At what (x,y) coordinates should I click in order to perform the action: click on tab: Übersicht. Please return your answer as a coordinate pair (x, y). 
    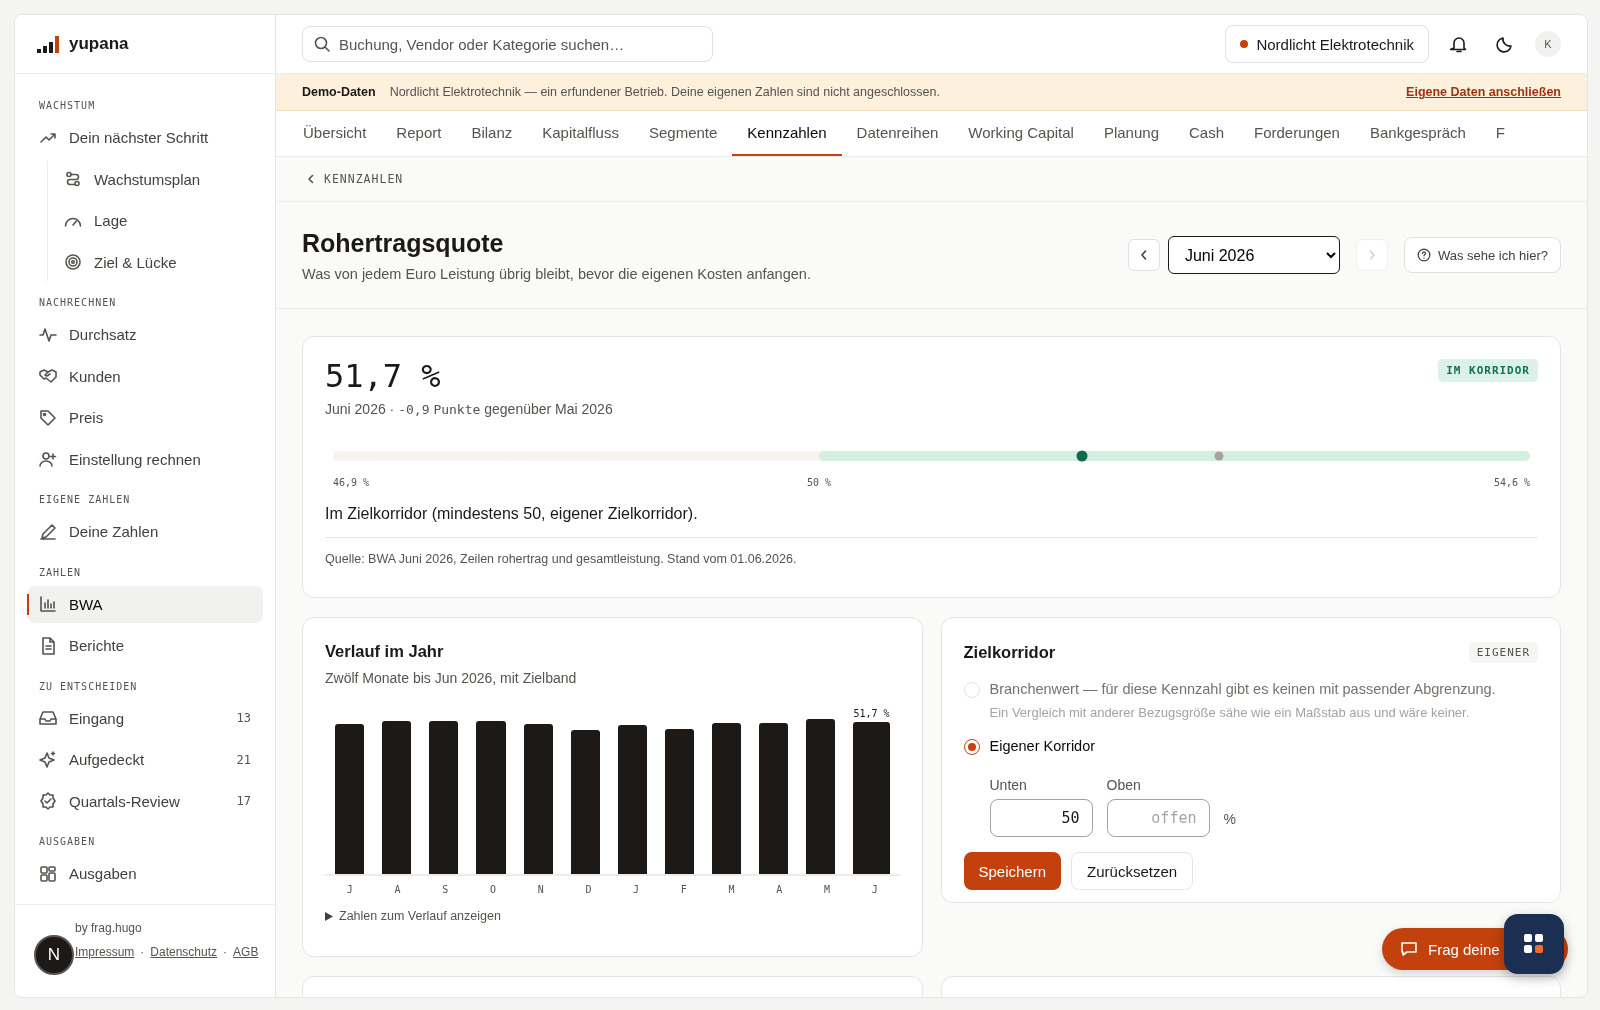
    Looking at the image, I should click on (335, 133).